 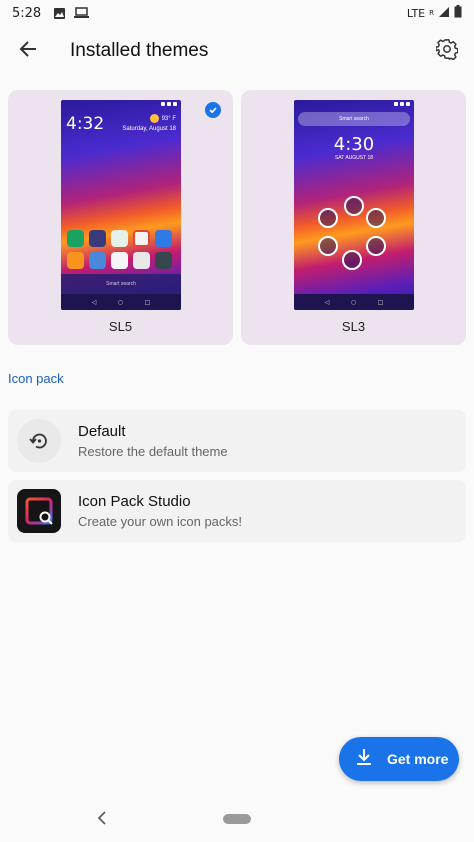 I want to click on roaming-indicator: R, so click(x=431, y=13).